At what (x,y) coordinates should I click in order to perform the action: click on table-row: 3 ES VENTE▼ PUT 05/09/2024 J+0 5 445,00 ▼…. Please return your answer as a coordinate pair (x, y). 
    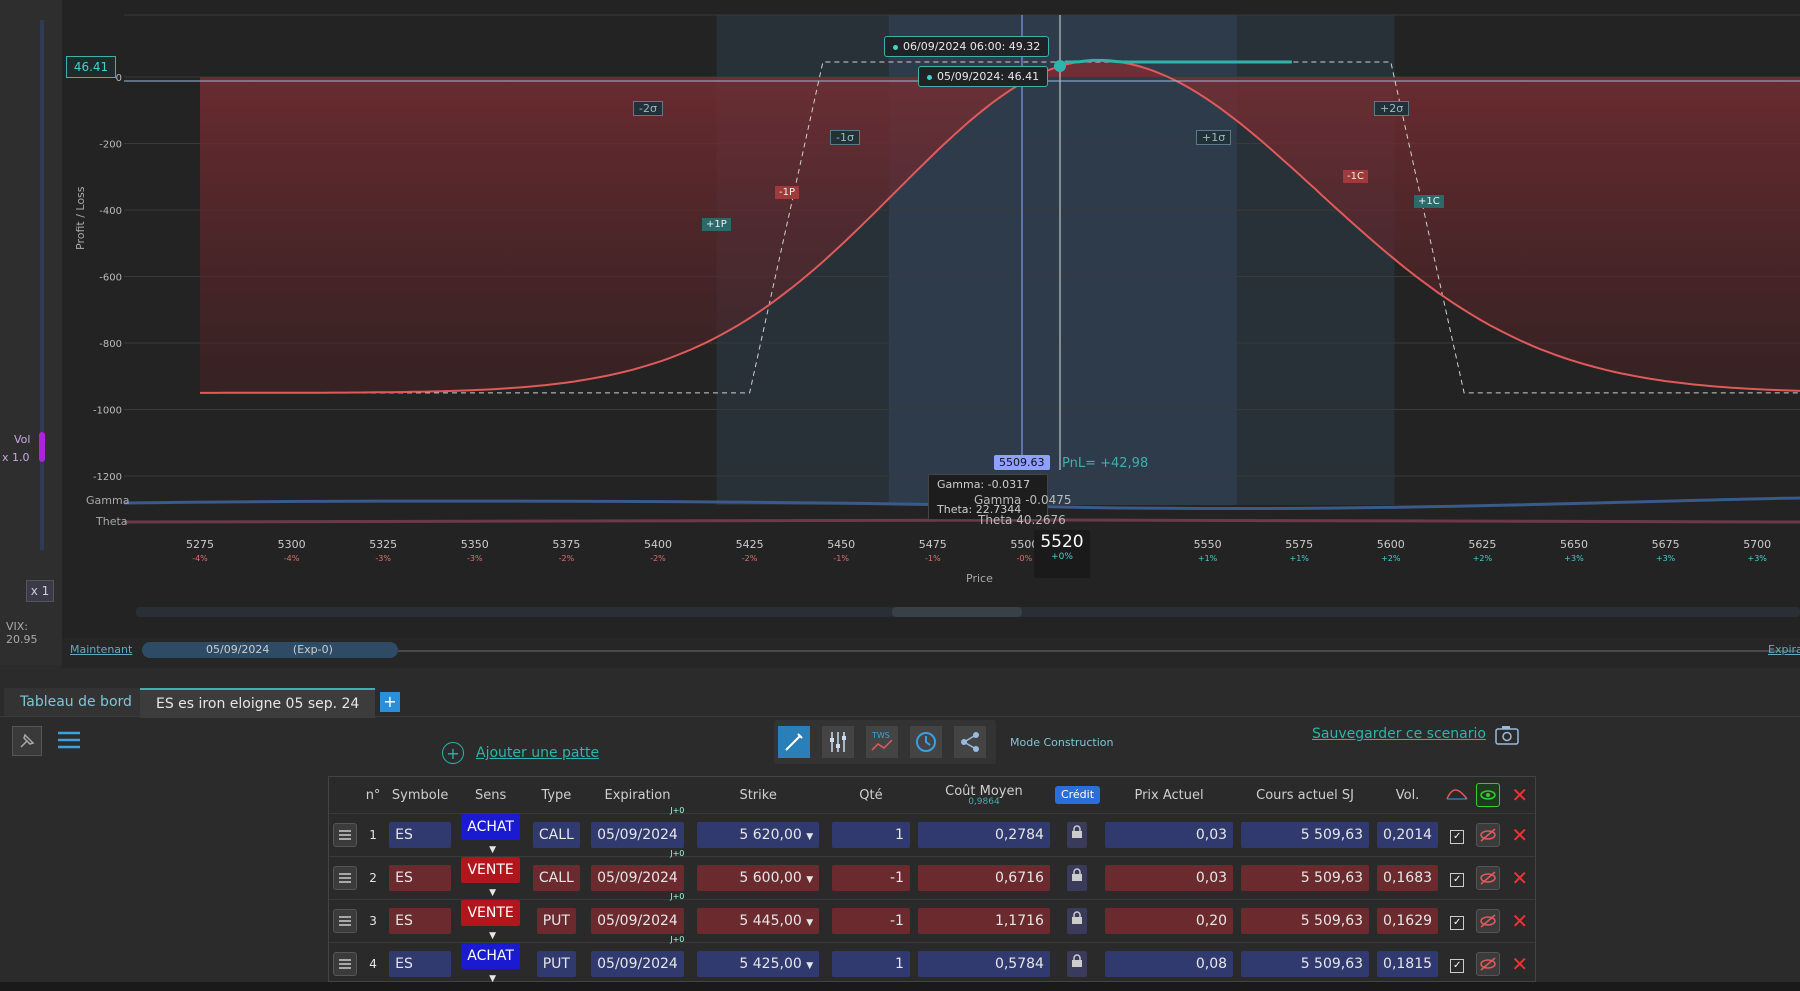
    Looking at the image, I should click on (932, 917).